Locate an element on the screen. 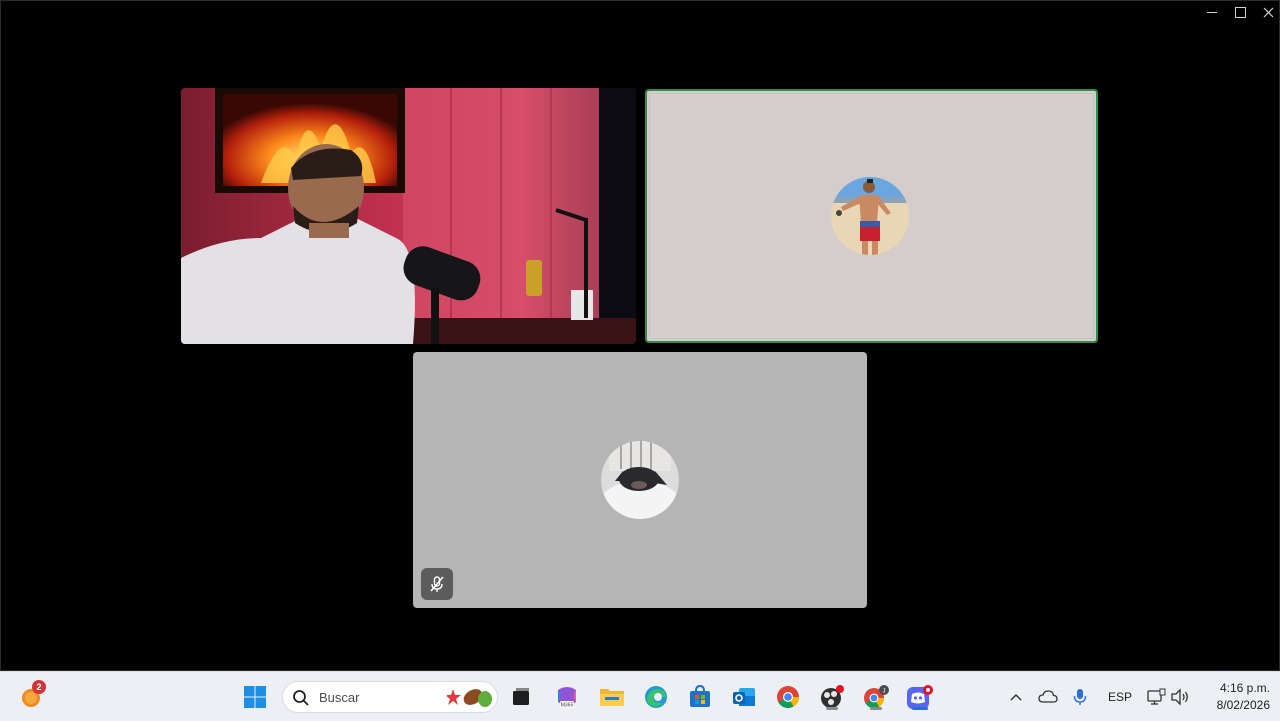 This screenshot has width=1280, height=721. file-explorer-button is located at coordinates (612, 697).